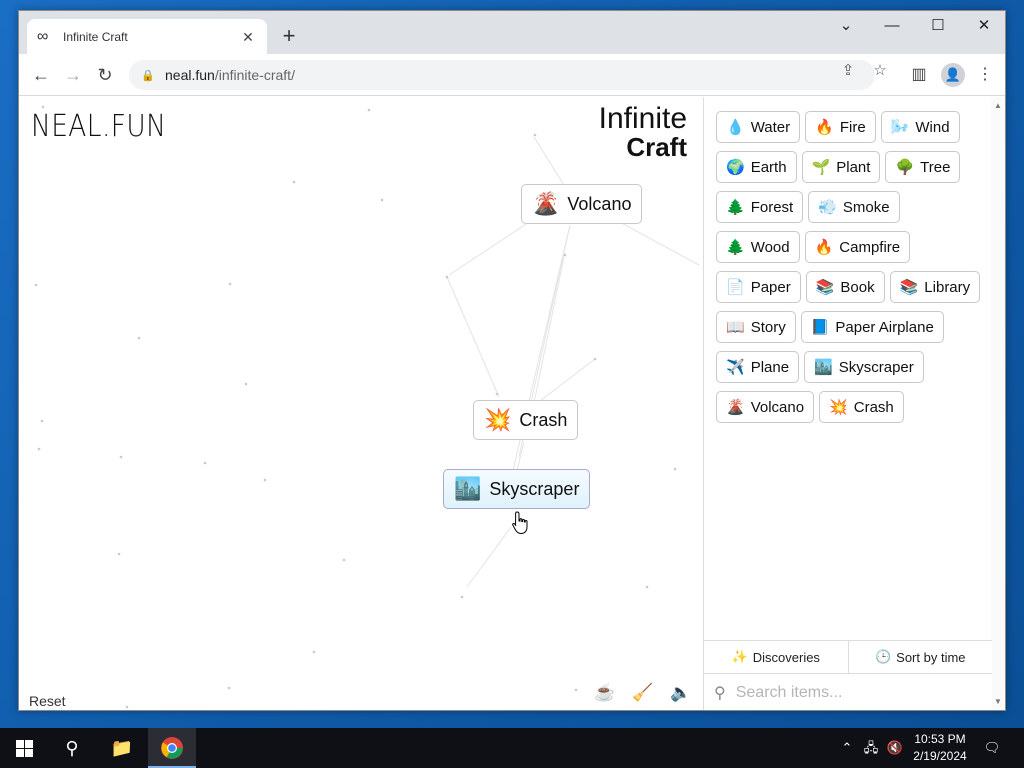 The height and width of the screenshot is (768, 1024). I want to click on system-clock: 10:53 PM 2/19/2024, so click(940, 748).